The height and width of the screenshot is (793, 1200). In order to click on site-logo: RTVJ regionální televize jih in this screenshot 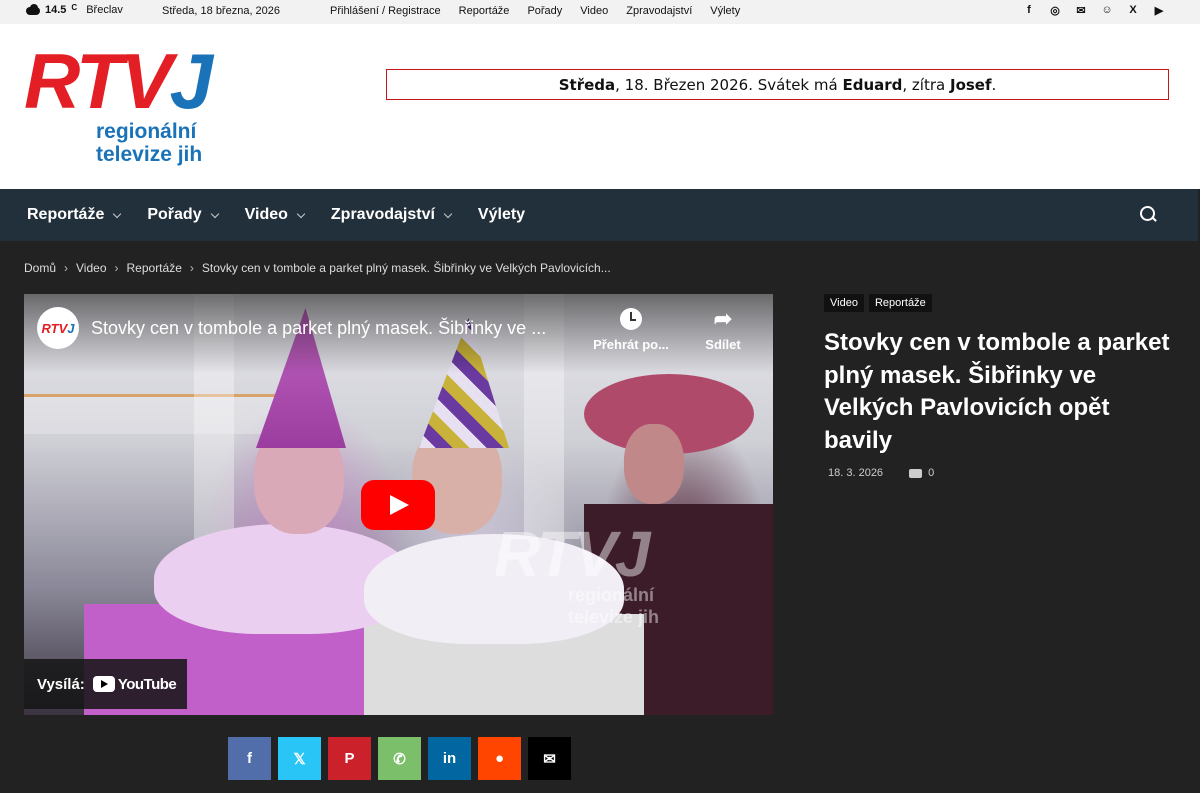, I will do `click(132, 112)`.